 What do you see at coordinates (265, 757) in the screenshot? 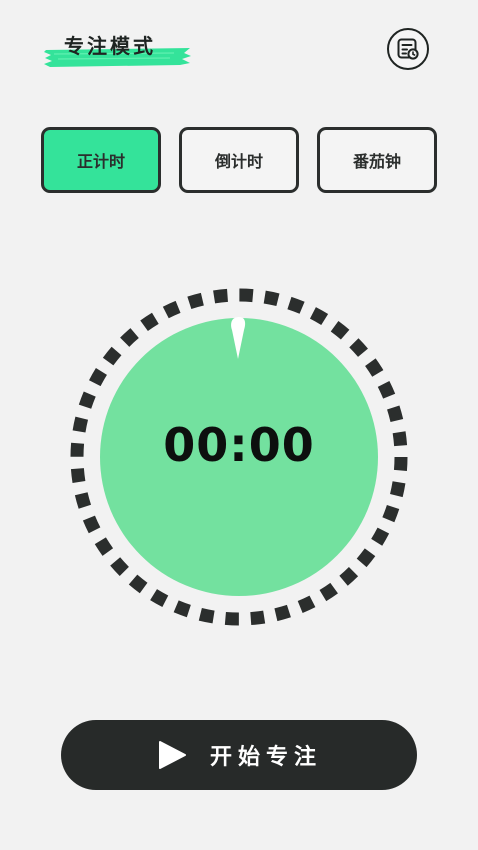
I see `start-focus-label: 开始专注` at bounding box center [265, 757].